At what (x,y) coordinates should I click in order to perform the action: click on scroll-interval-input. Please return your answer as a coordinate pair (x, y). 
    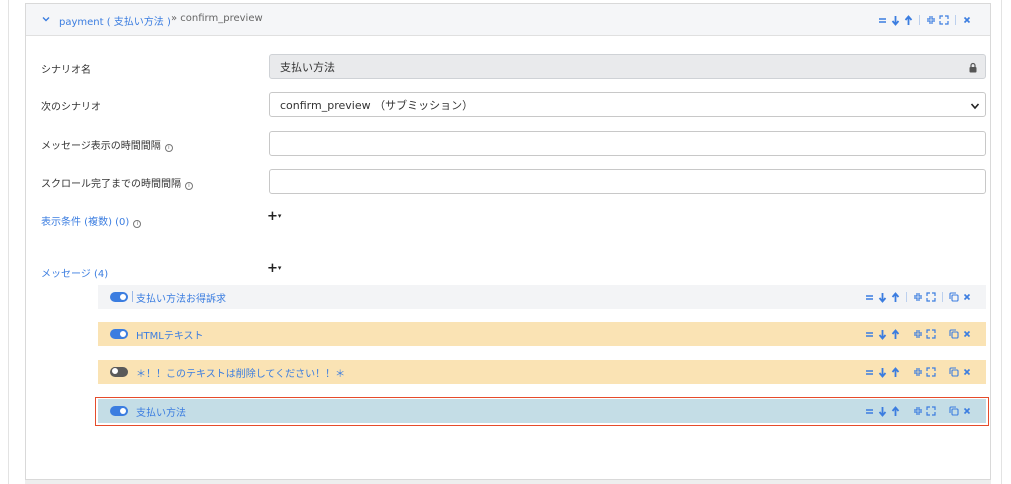
    Looking at the image, I should click on (627, 181).